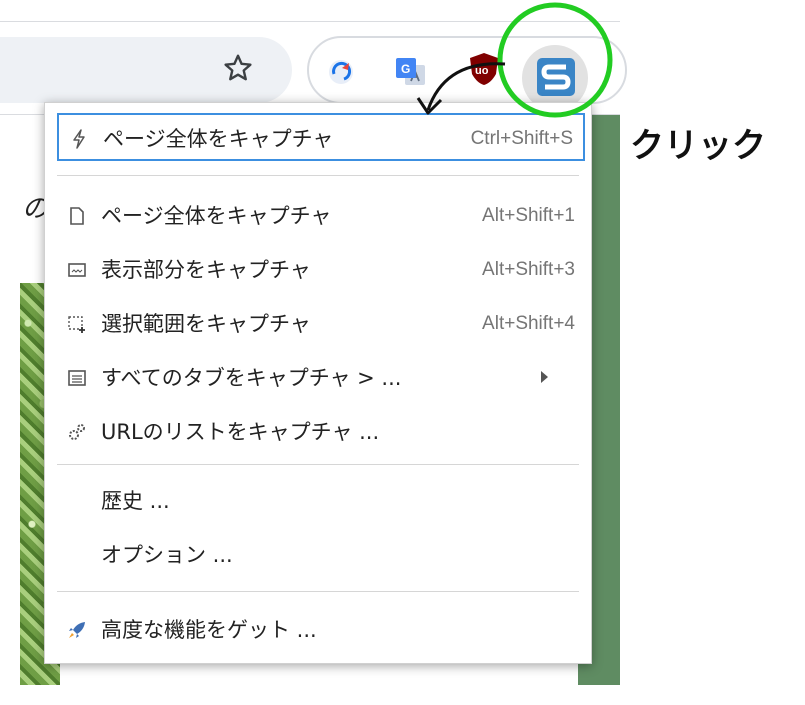 The height and width of the screenshot is (705, 805). I want to click on highlight-circle, so click(555, 60).